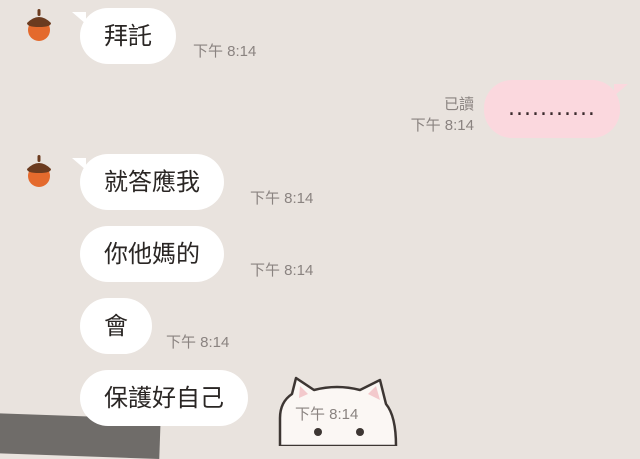 The width and height of the screenshot is (640, 459). Describe the element at coordinates (128, 36) in the screenshot. I see `message-text: 拜託` at that location.